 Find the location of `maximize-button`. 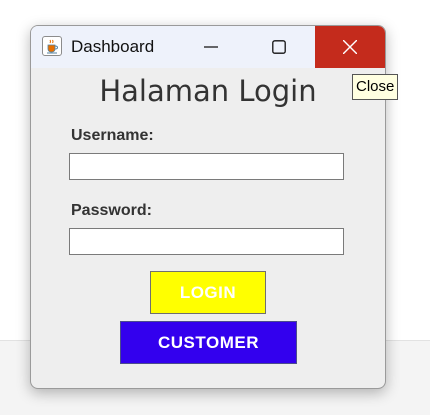

maximize-button is located at coordinates (279, 47).